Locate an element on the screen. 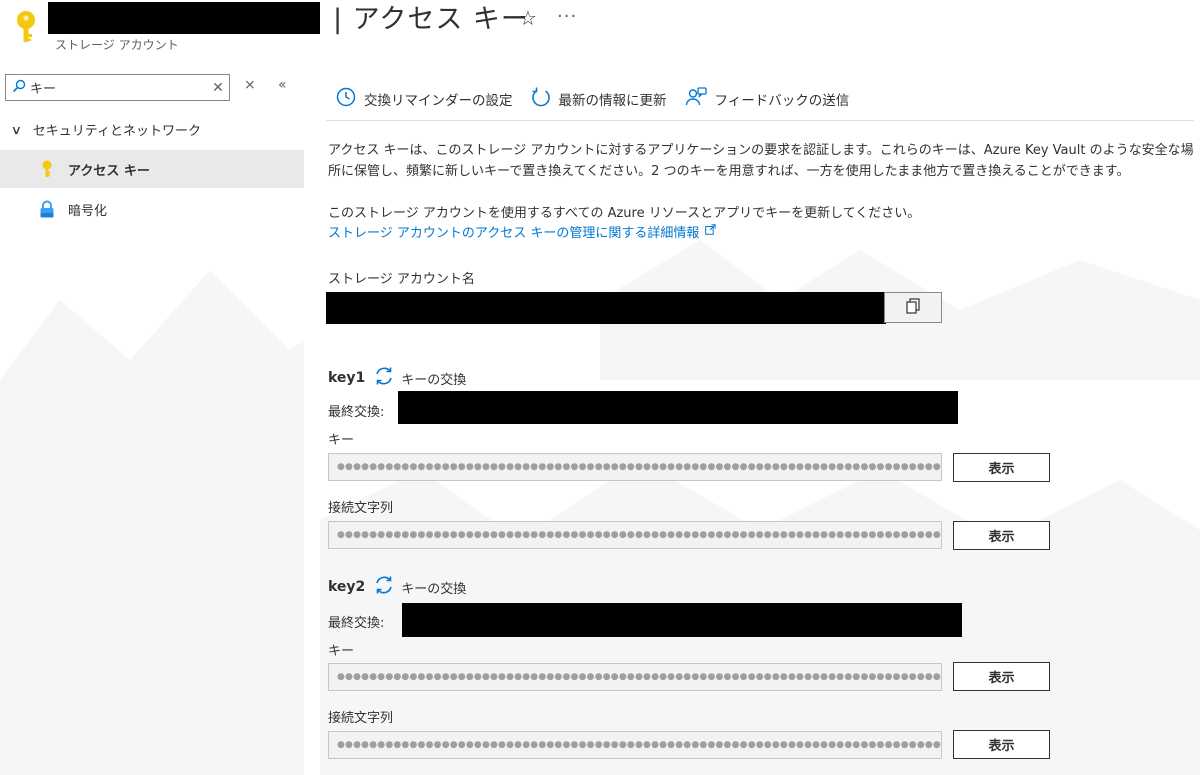 The height and width of the screenshot is (775, 1200). nav-group-security-networking: ∨ セキュリティとネットワーク is located at coordinates (106, 130).